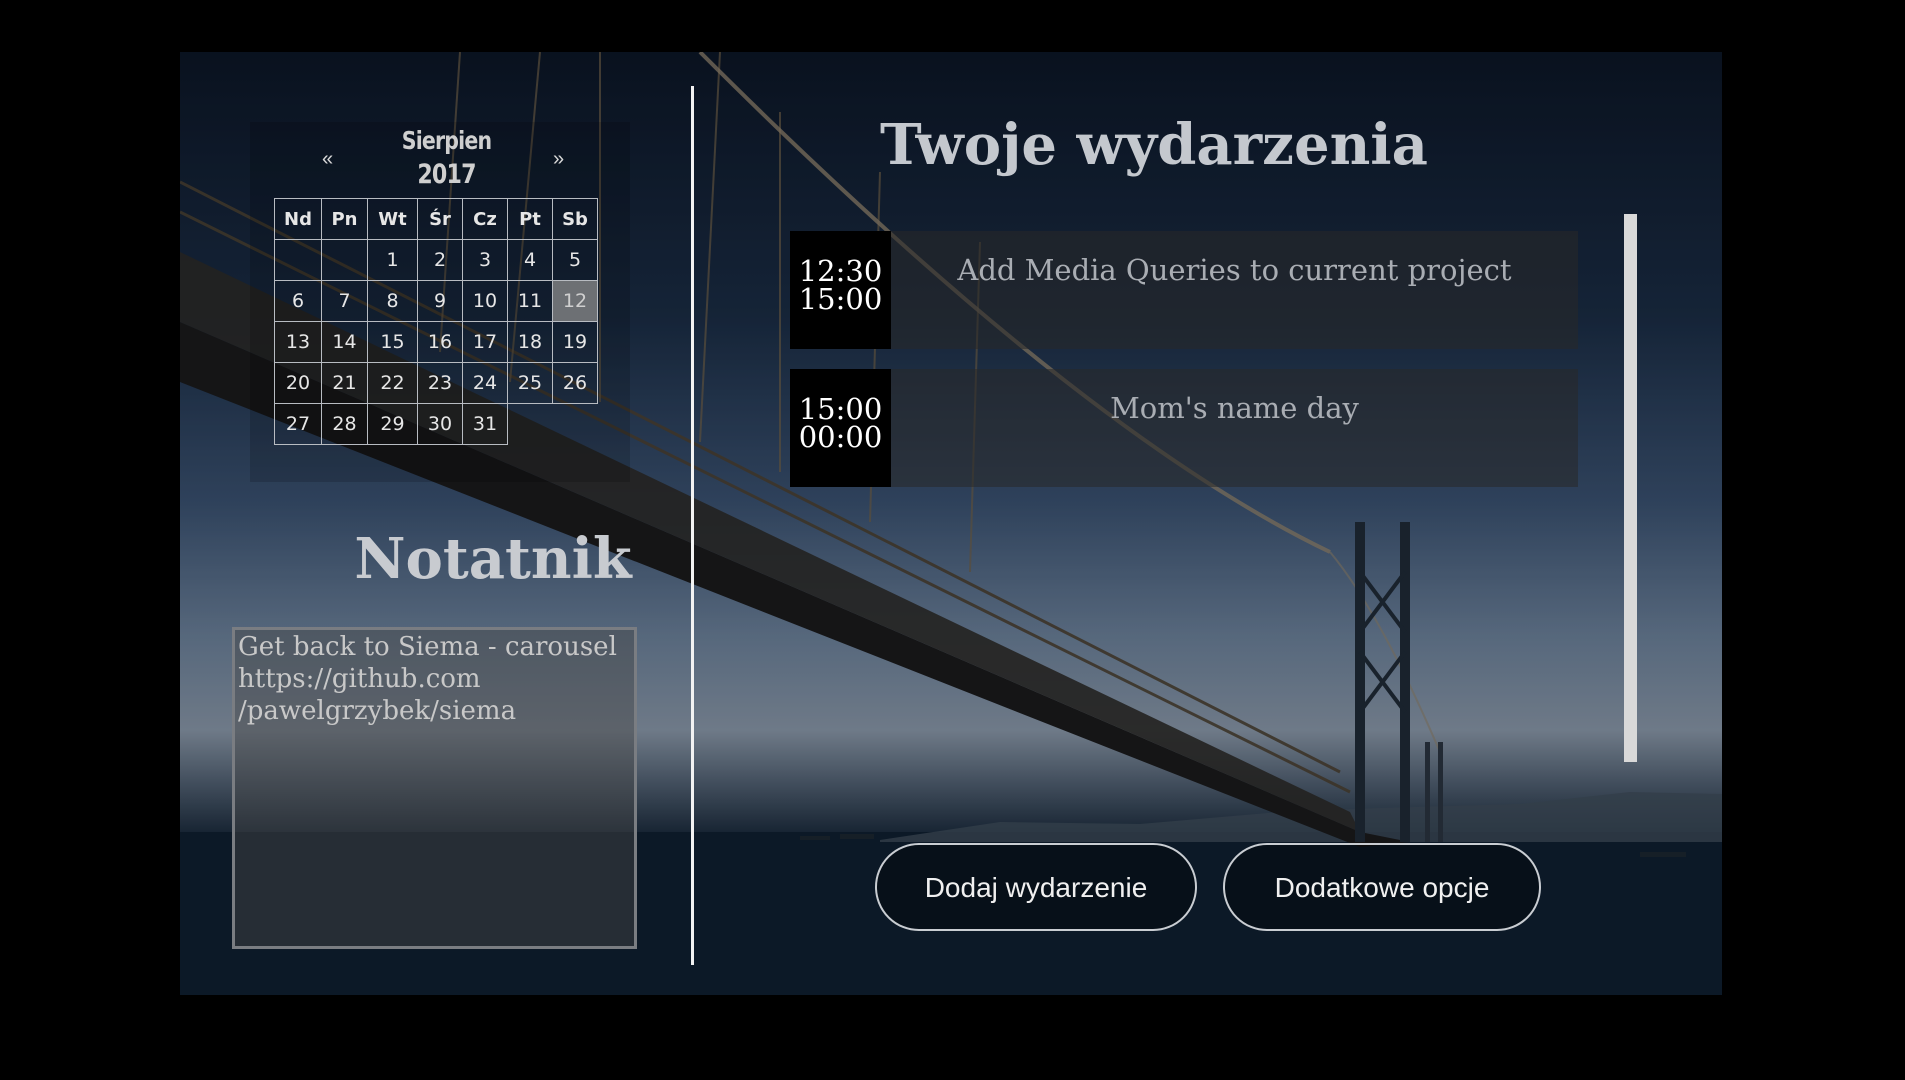 The height and width of the screenshot is (1080, 1905). I want to click on calendar-day: 8, so click(392, 301).